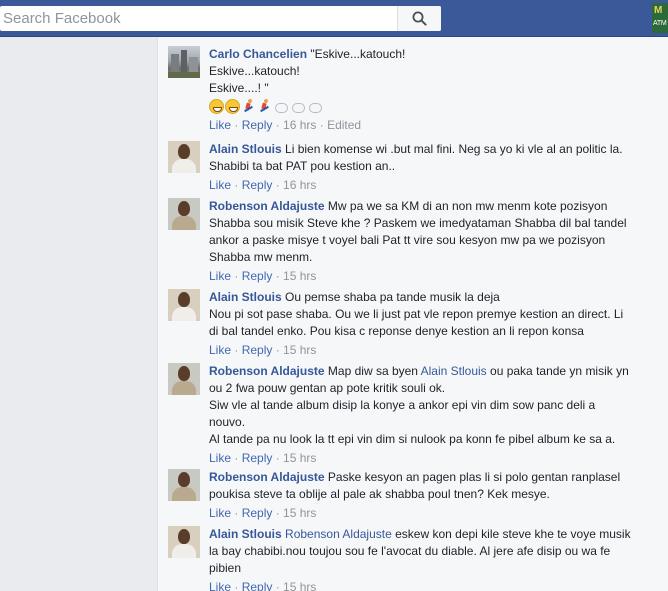 This screenshot has width=668, height=591. Describe the element at coordinates (559, 371) in the screenshot. I see `comment-text: ou paka tande yn misik yn` at that location.